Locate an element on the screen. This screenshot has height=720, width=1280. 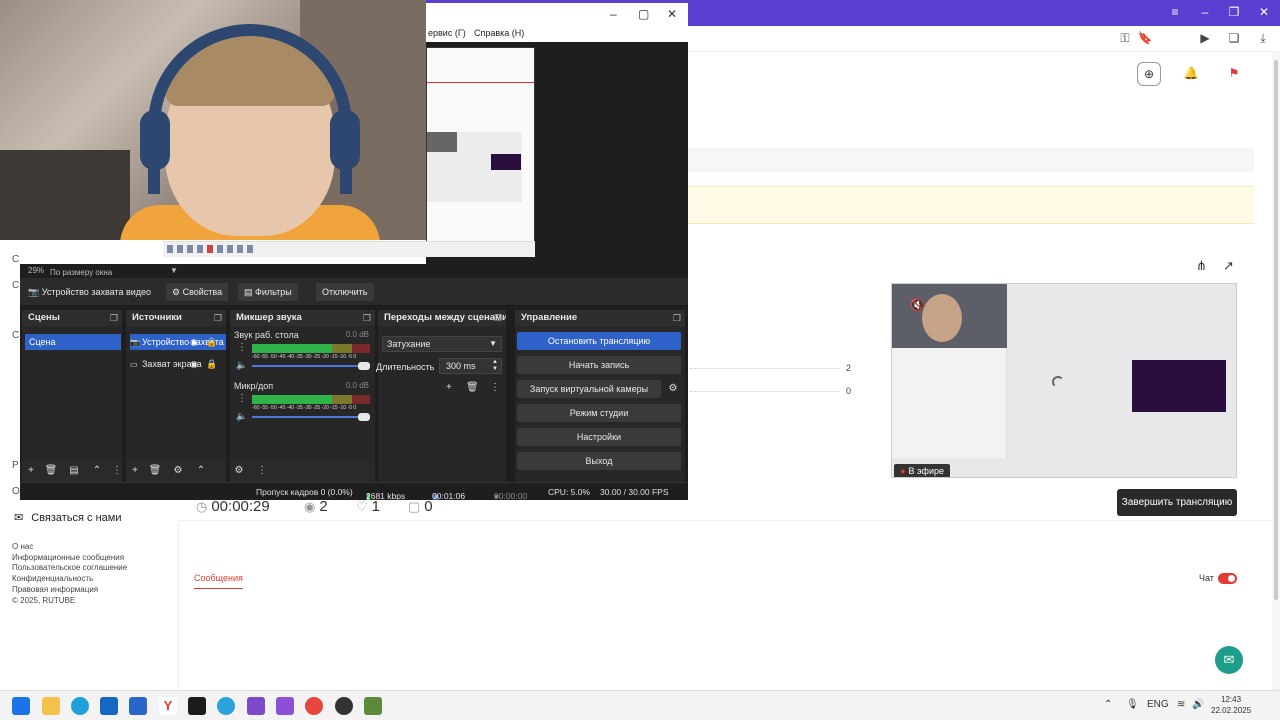
properties-button: ⚙ Свойства is located at coordinates (197, 292).